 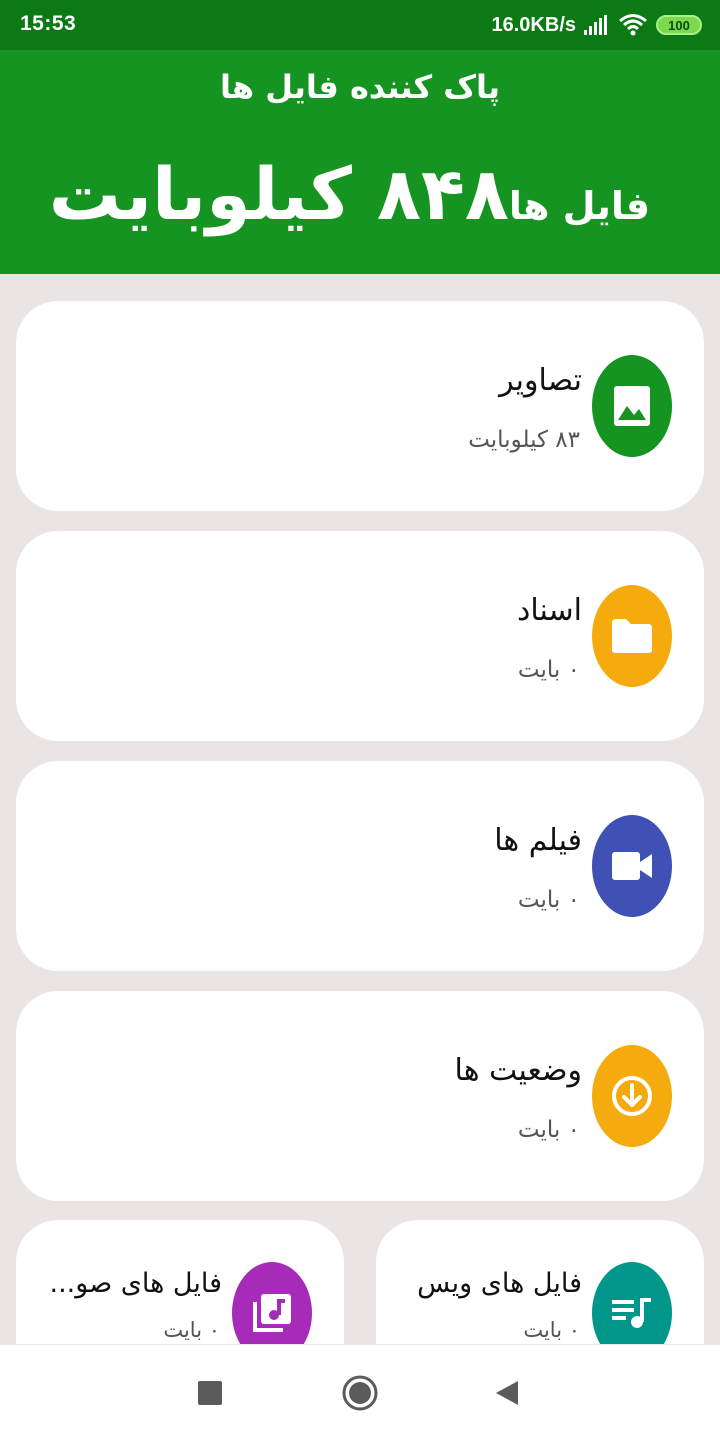 I want to click on video-camera-icon, so click(x=632, y=866).